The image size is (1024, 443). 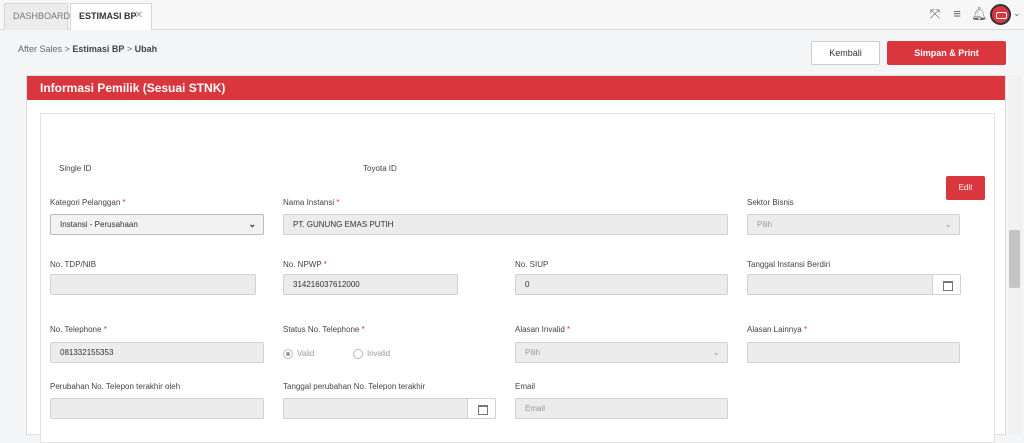 What do you see at coordinates (73, 264) in the screenshot?
I see `tdp-label: No. TDP/NIB` at bounding box center [73, 264].